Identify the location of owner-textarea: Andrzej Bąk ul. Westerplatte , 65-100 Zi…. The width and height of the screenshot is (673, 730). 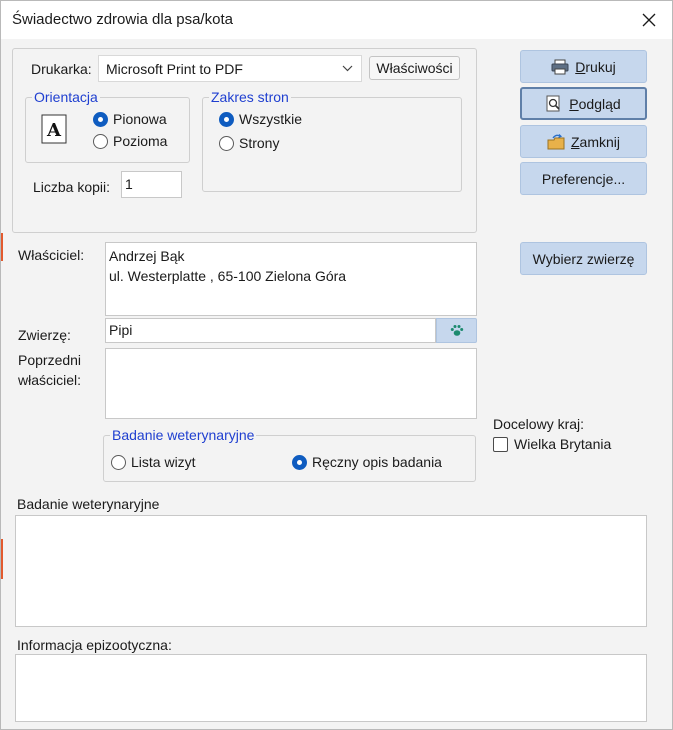
(291, 279).